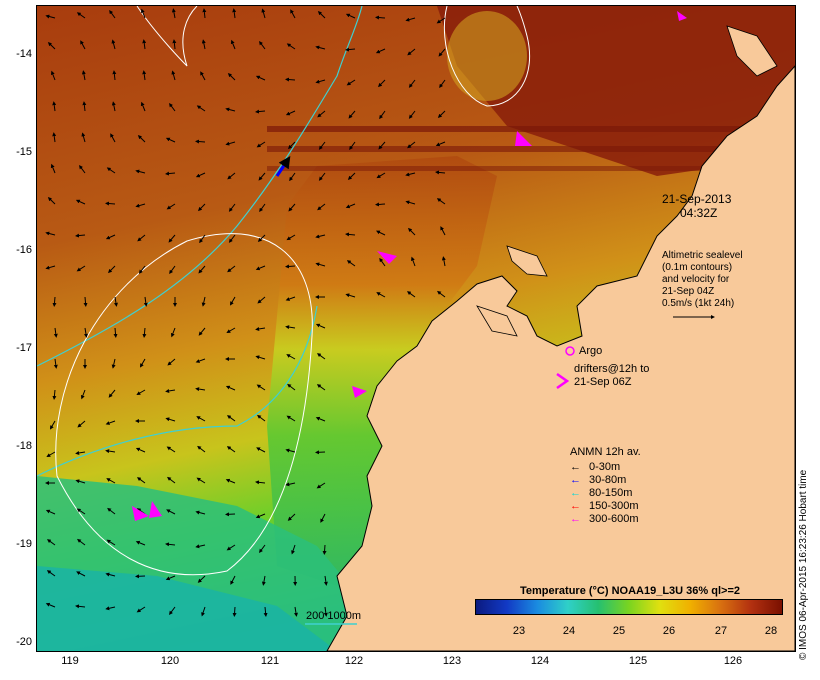 The height and width of the screenshot is (680, 820). Describe the element at coordinates (452, 661) in the screenshot. I see `lon-tick-label: 123` at that location.